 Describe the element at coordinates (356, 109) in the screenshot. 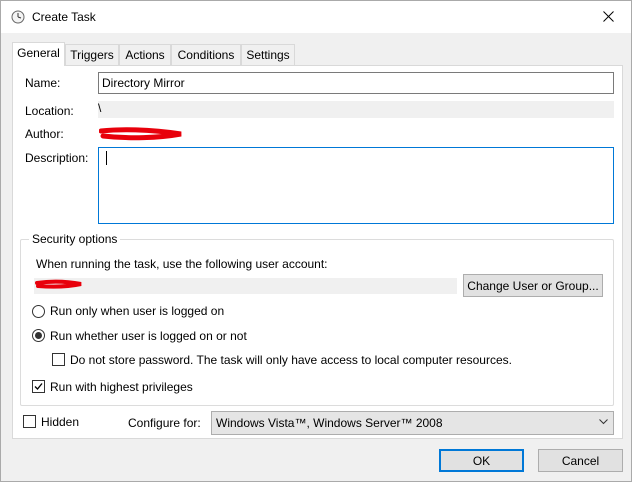

I see `location-value-field: \` at that location.